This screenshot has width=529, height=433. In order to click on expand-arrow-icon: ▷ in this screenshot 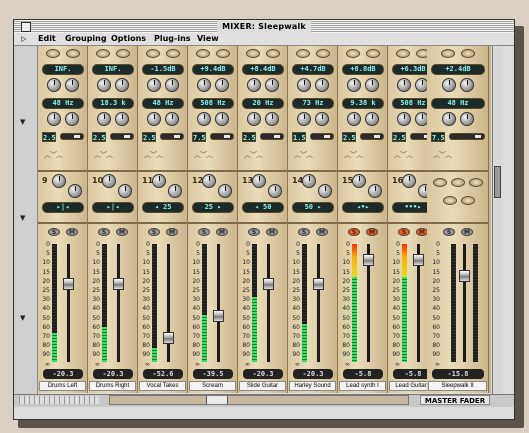, I will do `click(23, 39)`.